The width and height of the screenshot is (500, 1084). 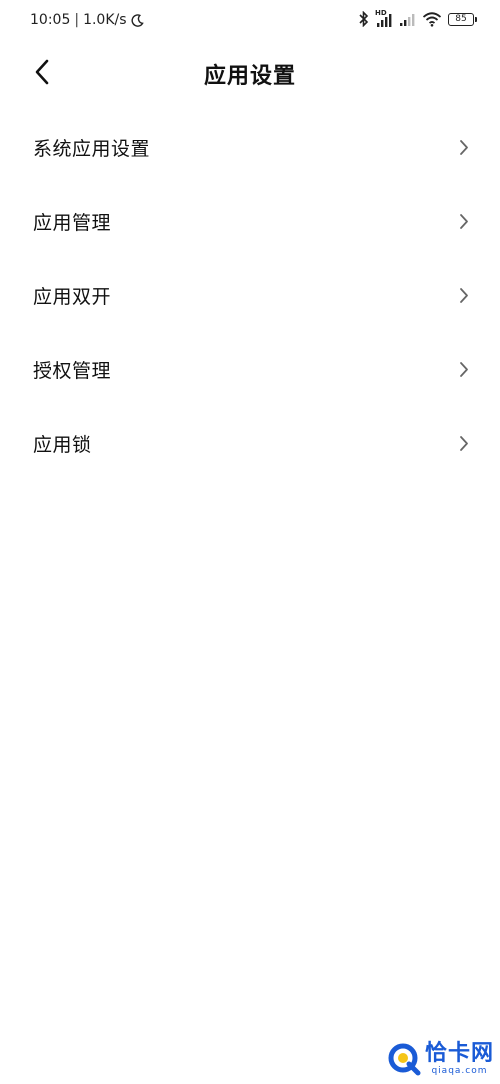 I want to click on battery-level: 85, so click(x=461, y=19).